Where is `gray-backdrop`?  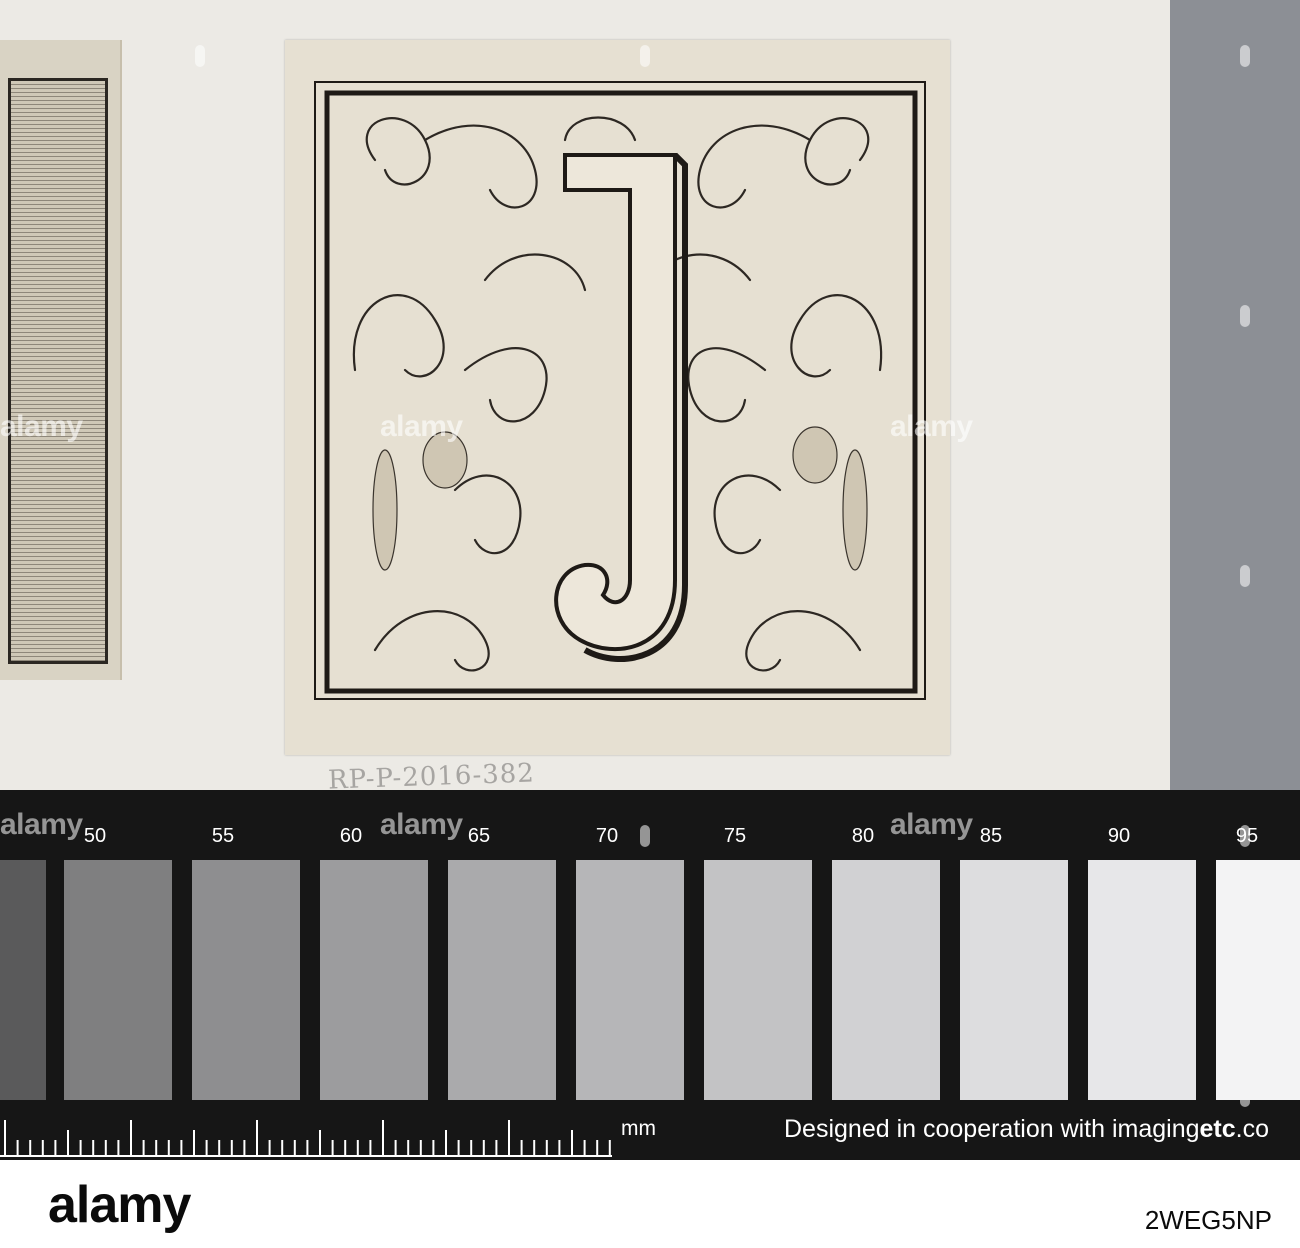 gray-backdrop is located at coordinates (1235, 395).